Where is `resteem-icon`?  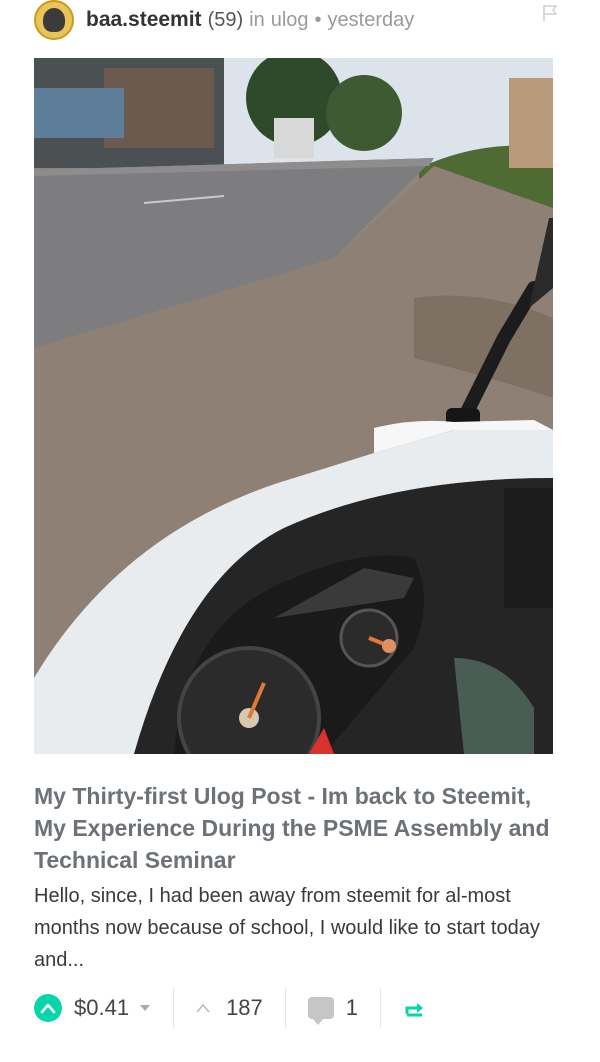
resteem-icon is located at coordinates (415, 1008).